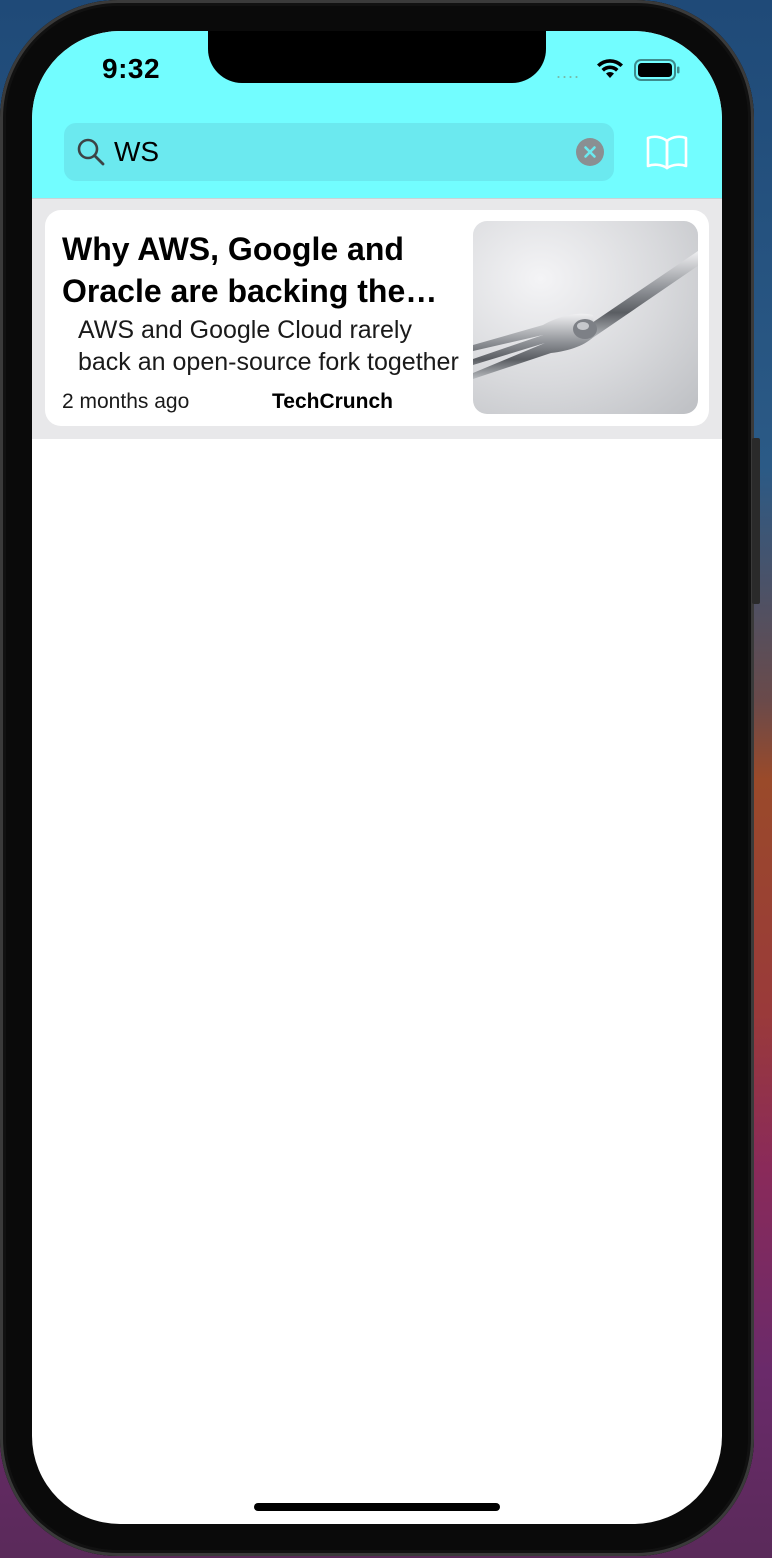  What do you see at coordinates (756, 521) in the screenshot?
I see `device-side-button` at bounding box center [756, 521].